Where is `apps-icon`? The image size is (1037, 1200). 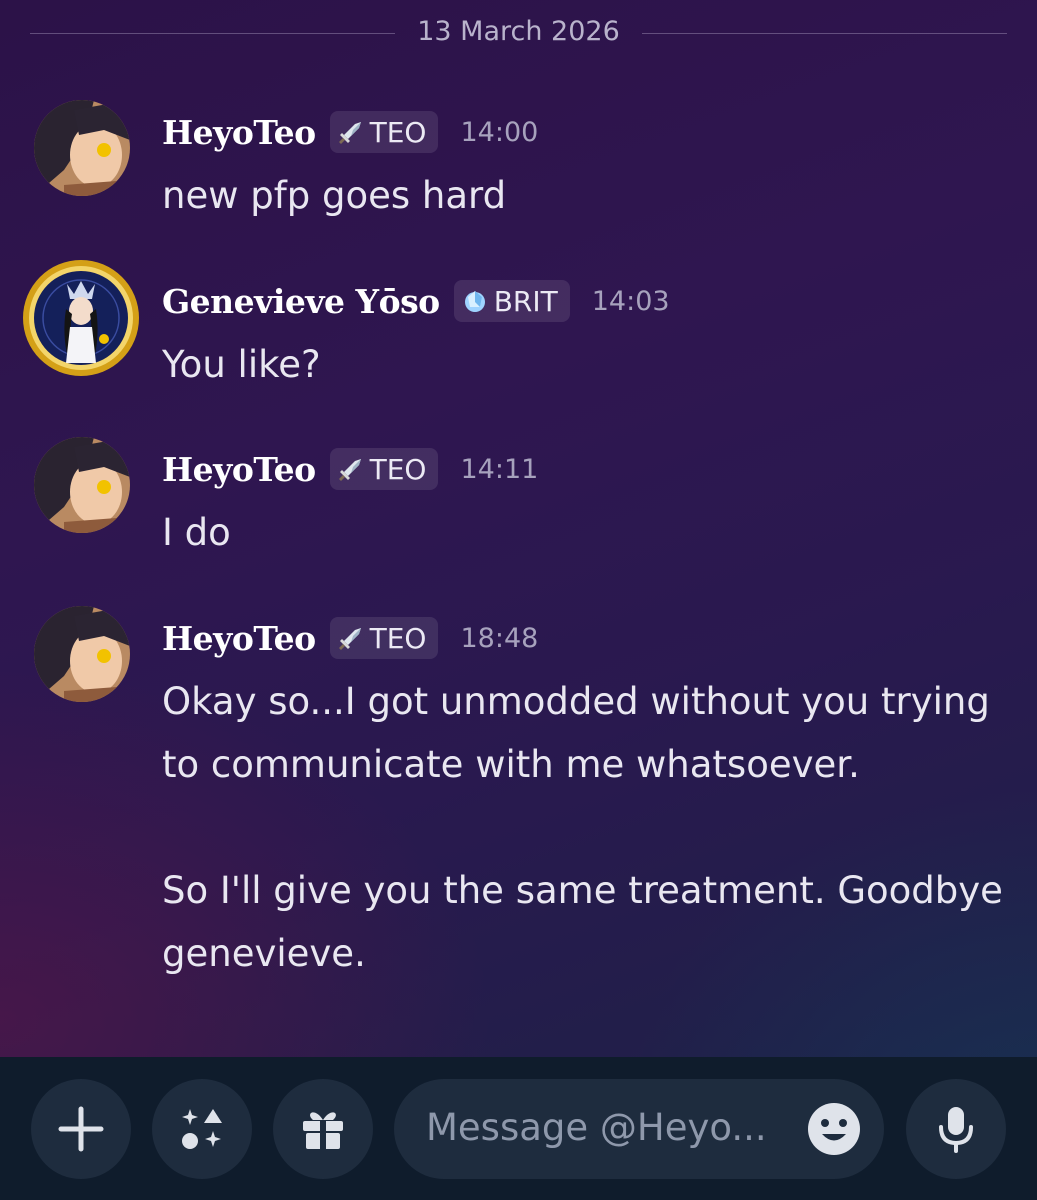 apps-icon is located at coordinates (202, 1129).